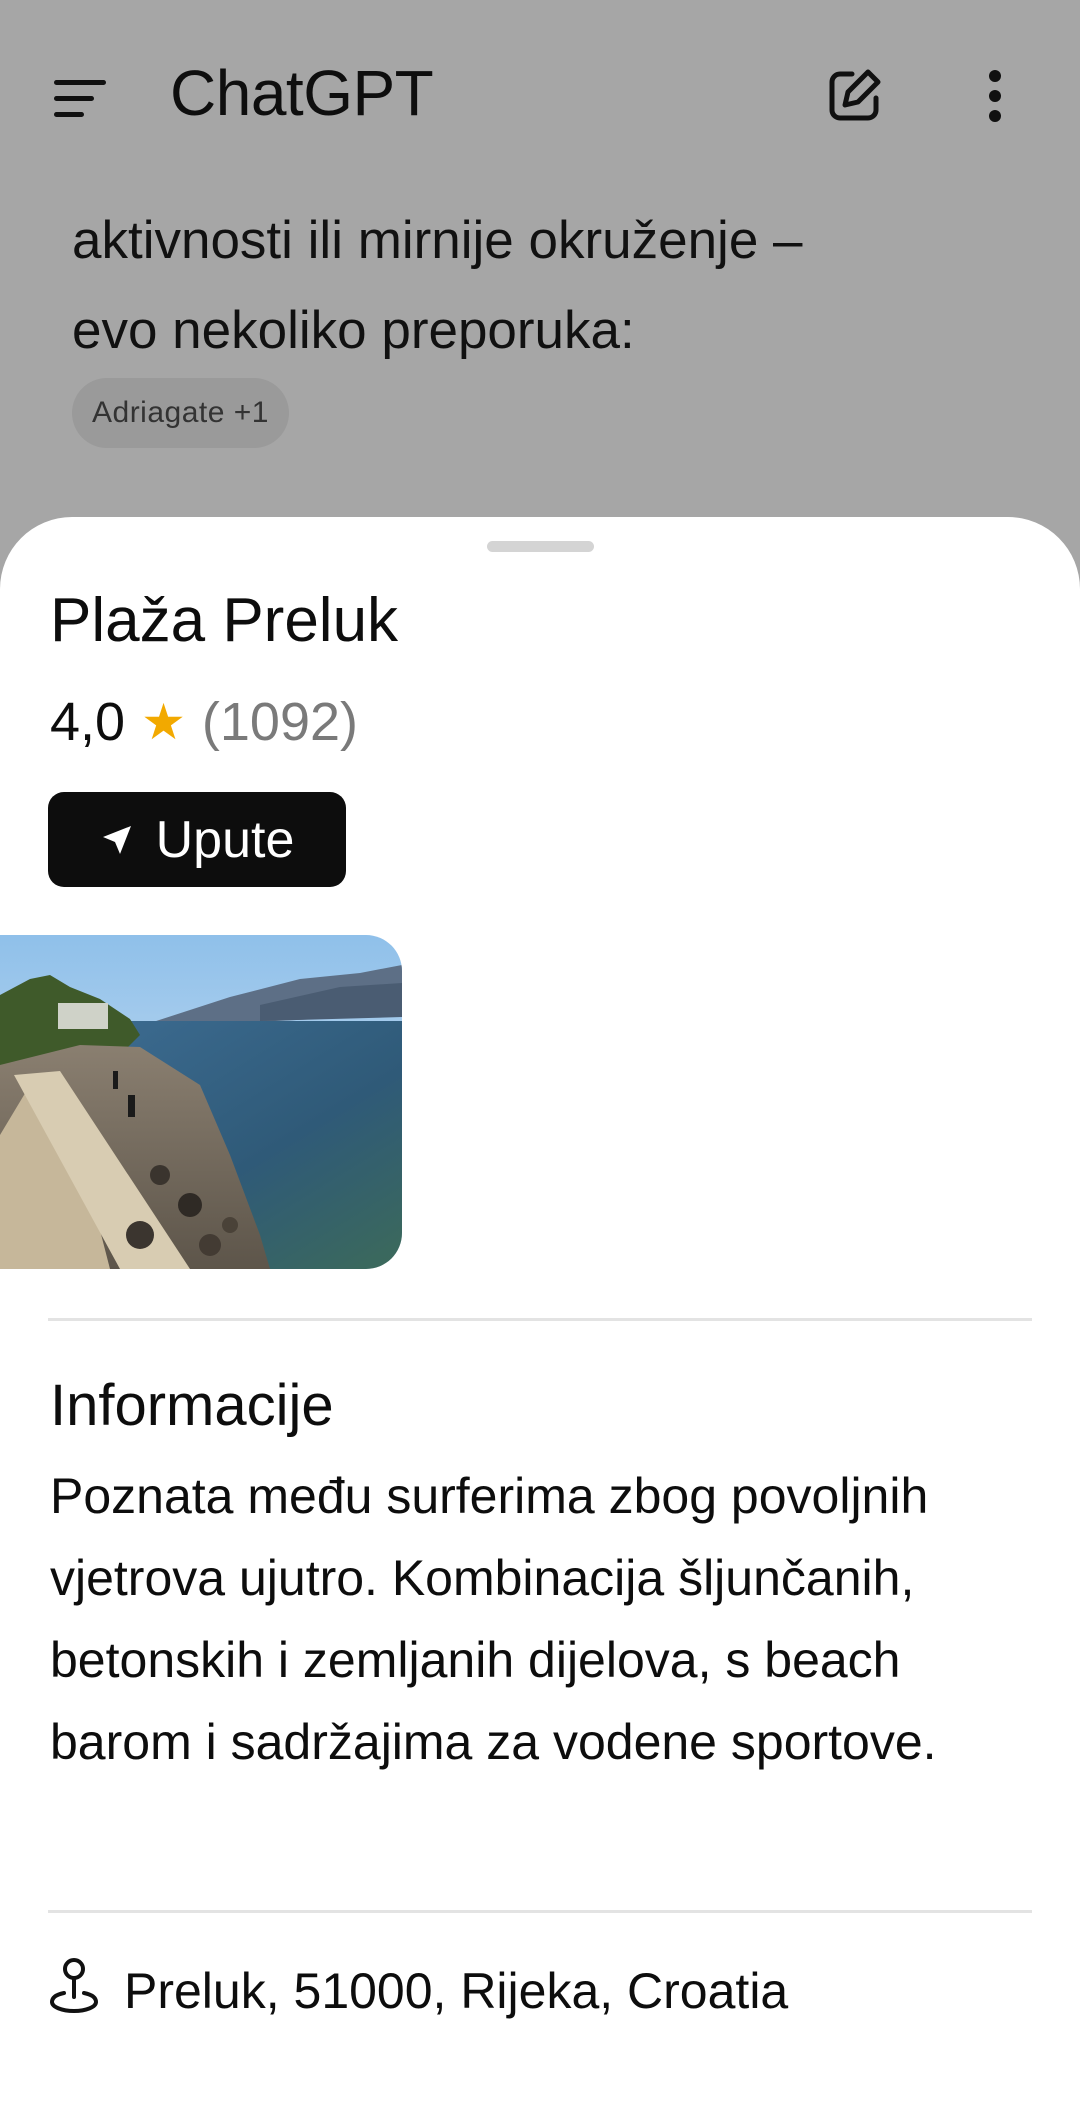  Describe the element at coordinates (225, 839) in the screenshot. I see `directions-label: Upute` at that location.